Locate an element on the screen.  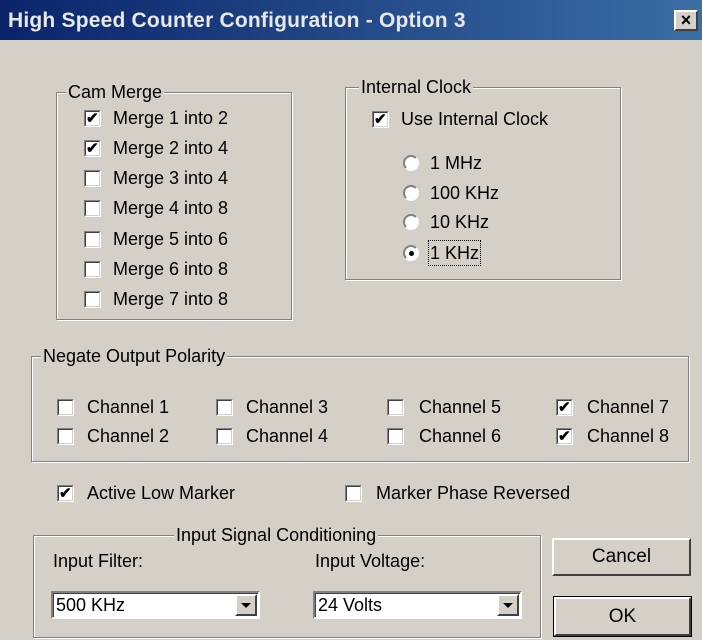
checkbox-channel-5: Channel 5 is located at coordinates (444, 407).